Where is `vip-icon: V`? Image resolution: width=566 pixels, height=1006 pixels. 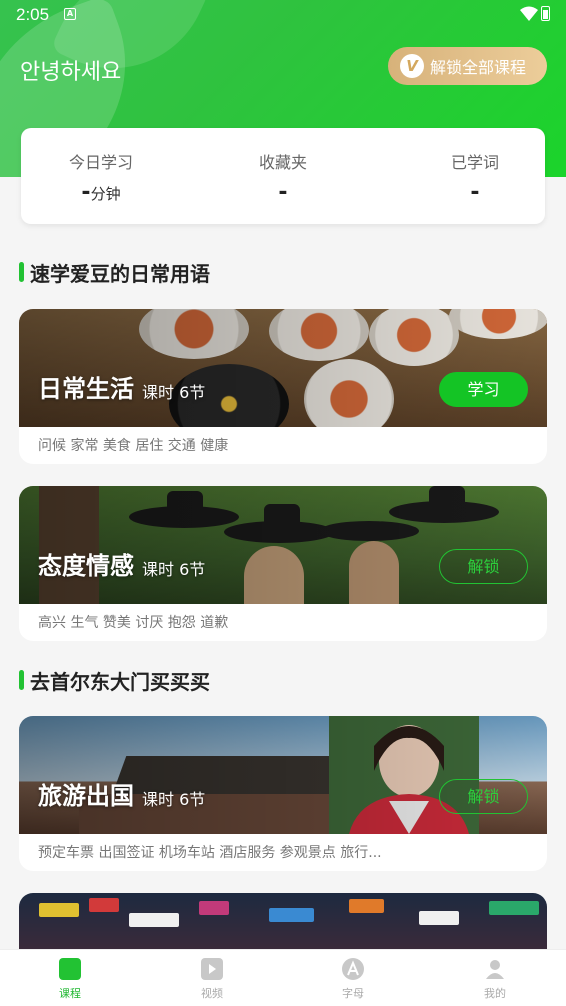 vip-icon: V is located at coordinates (412, 66).